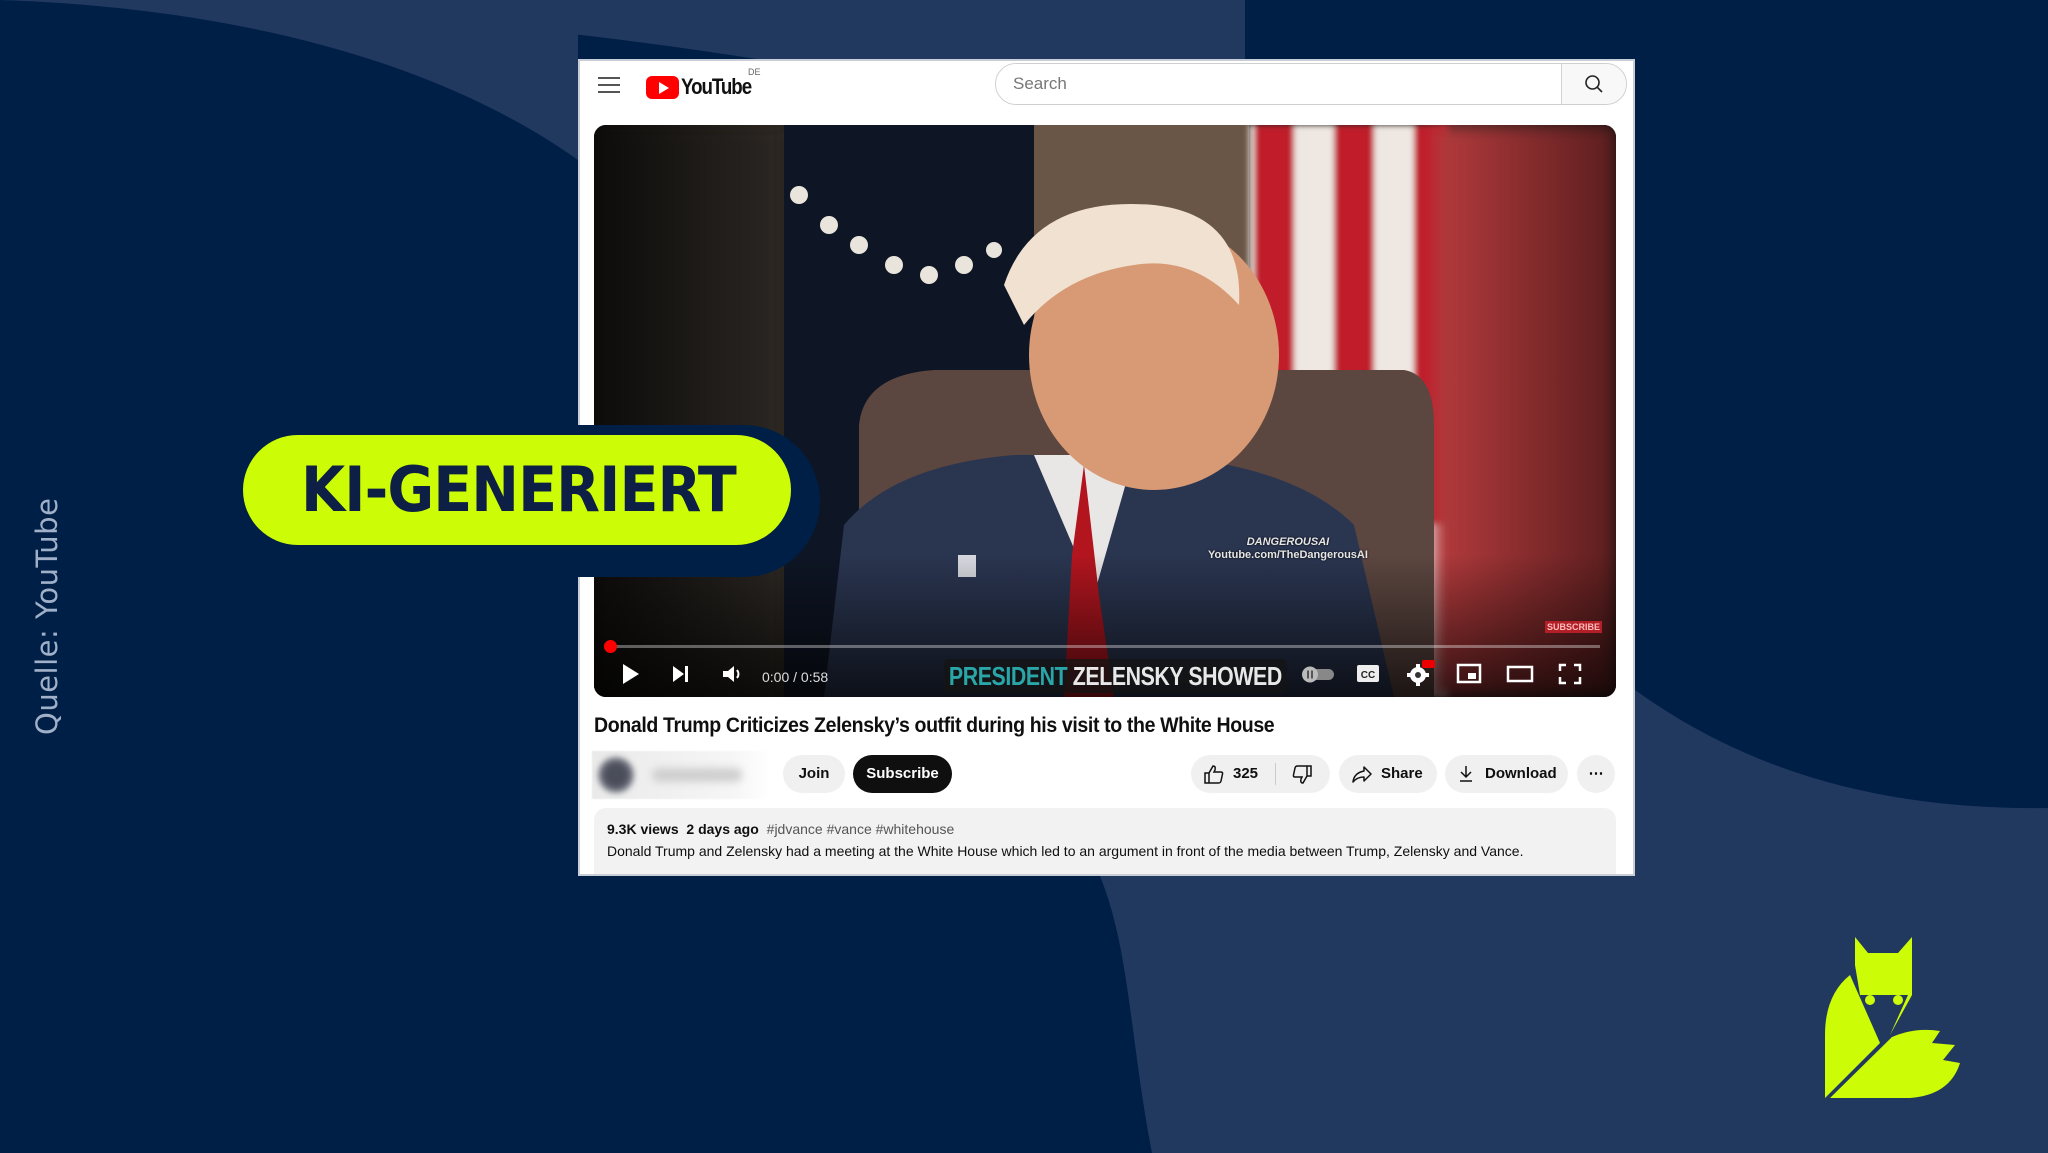  I want to click on time-display: 0:00 / 0:58, so click(795, 677).